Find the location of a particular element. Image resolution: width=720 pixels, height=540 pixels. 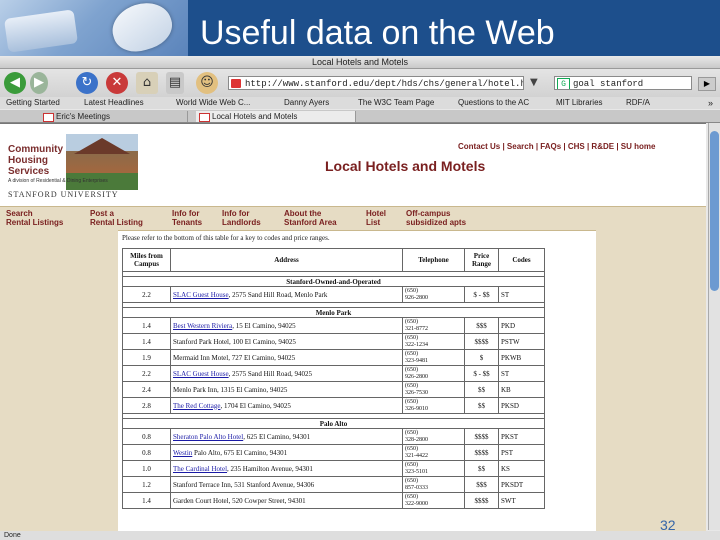

slide-number: 32 is located at coordinates (668, 525).